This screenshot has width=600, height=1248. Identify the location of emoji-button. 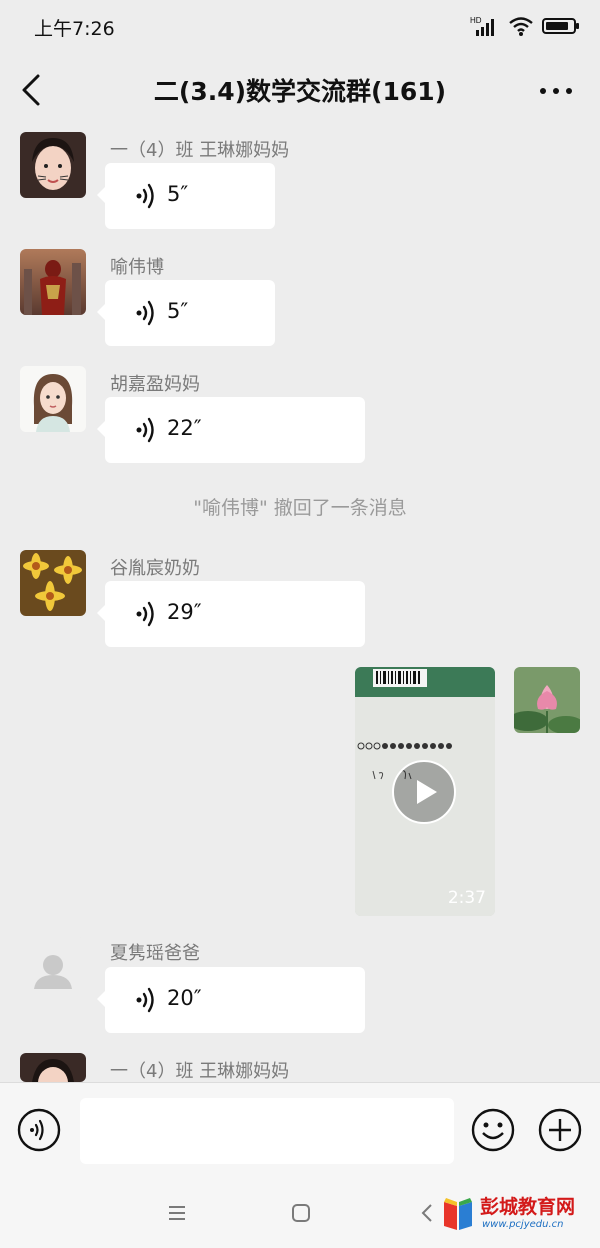
(493, 1130).